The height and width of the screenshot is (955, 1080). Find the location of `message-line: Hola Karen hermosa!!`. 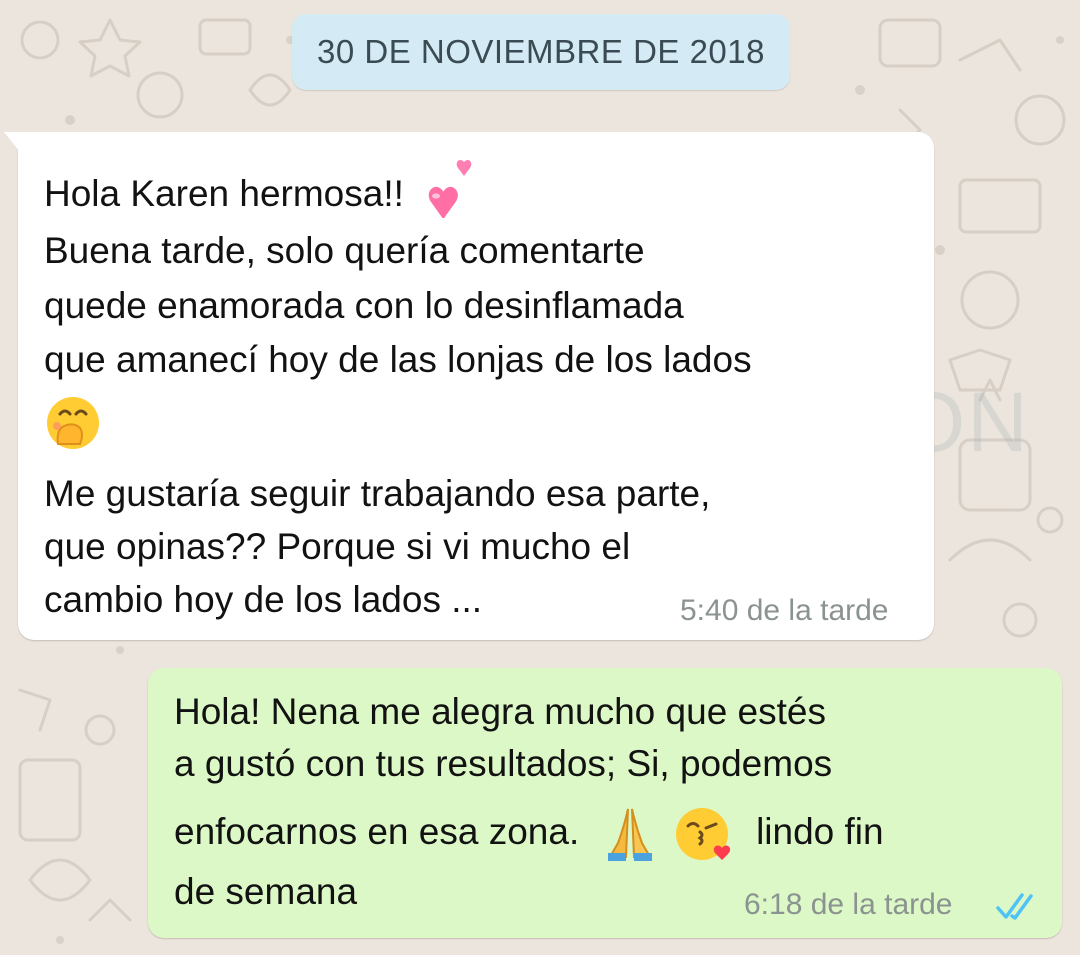

message-line: Hola Karen hermosa!! is located at coordinates (261, 192).